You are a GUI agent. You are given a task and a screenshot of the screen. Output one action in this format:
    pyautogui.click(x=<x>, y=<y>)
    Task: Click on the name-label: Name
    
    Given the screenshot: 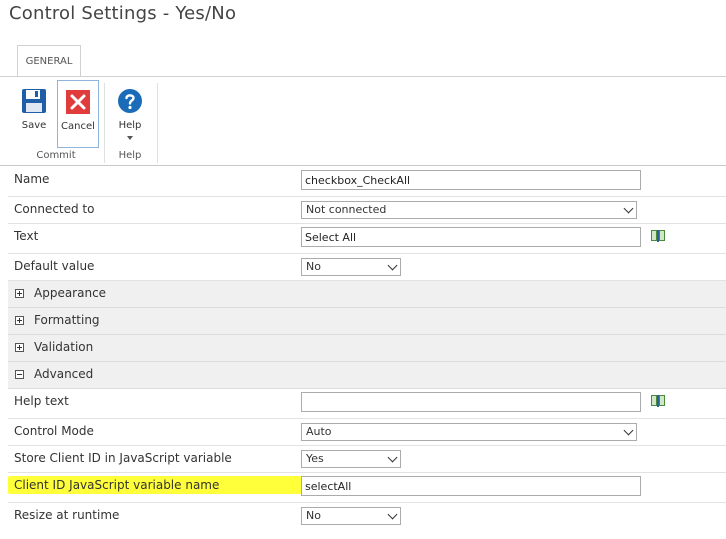 What is the action you would take?
    pyautogui.click(x=32, y=179)
    